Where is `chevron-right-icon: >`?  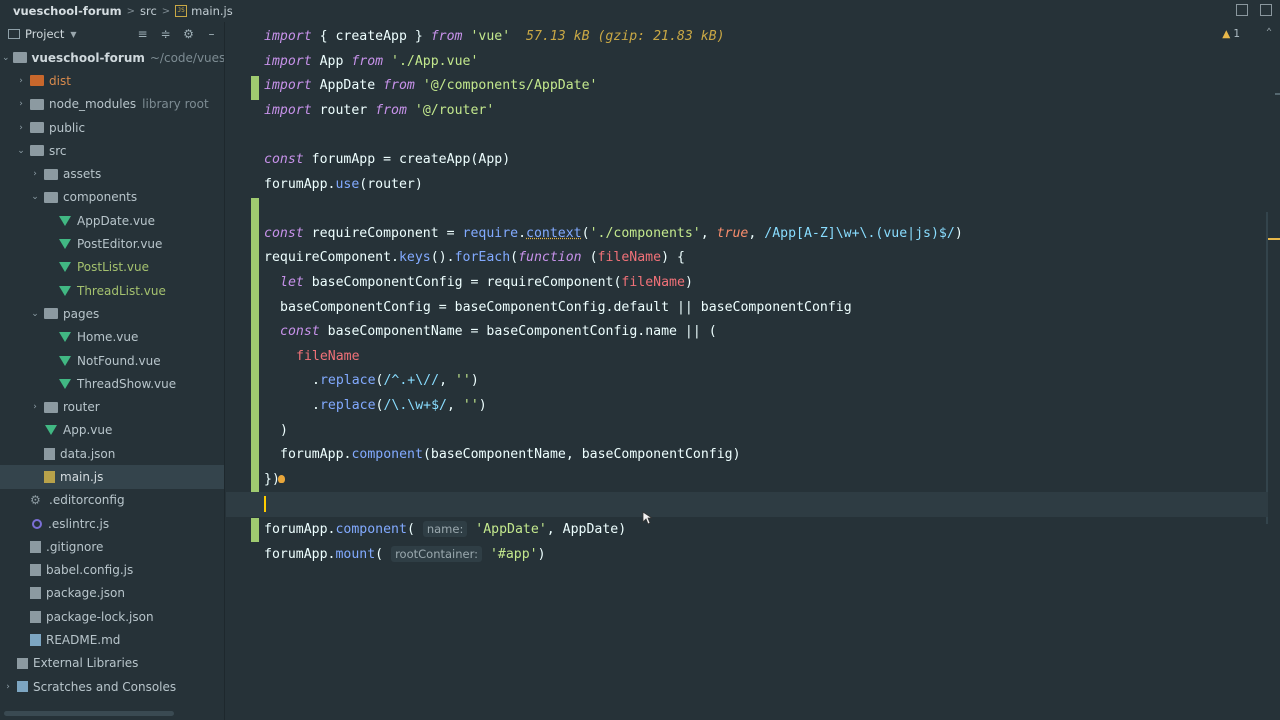
chevron-right-icon: > is located at coordinates (130, 11).